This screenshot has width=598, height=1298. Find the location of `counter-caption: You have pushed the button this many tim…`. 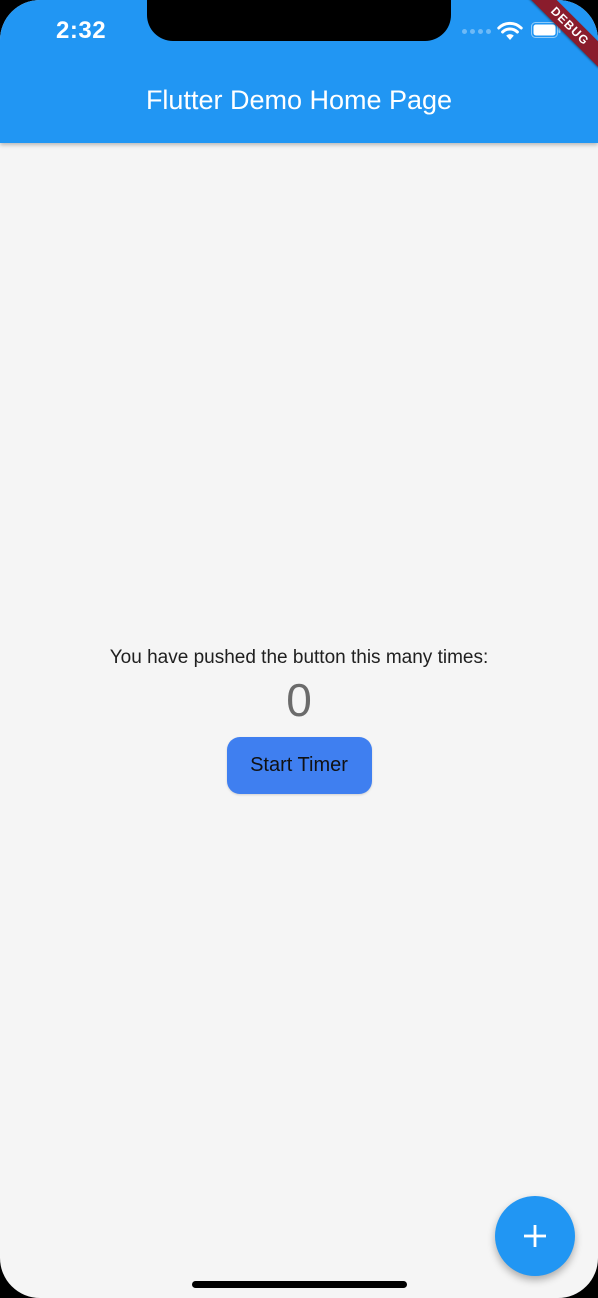

counter-caption: You have pushed the button this many tim… is located at coordinates (299, 657).